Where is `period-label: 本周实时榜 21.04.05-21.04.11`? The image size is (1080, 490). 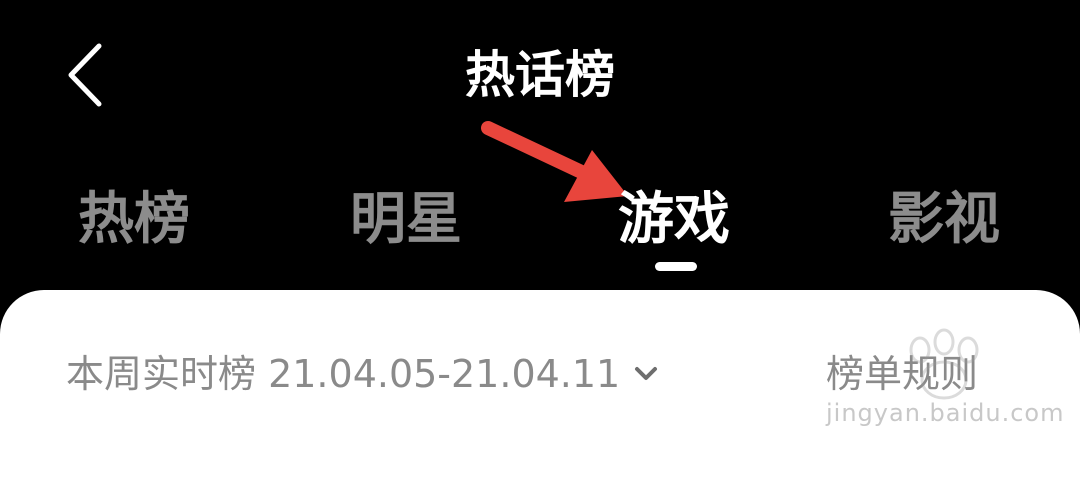 period-label: 本周实时榜 21.04.05-21.04.11 is located at coordinates (343, 374).